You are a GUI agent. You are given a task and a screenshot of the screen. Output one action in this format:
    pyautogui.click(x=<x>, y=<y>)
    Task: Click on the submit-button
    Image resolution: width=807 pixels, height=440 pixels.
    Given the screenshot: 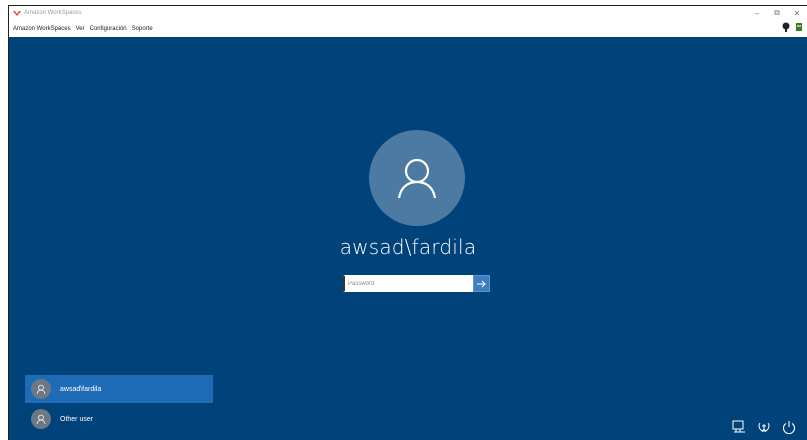 What is the action you would take?
    pyautogui.click(x=481, y=283)
    